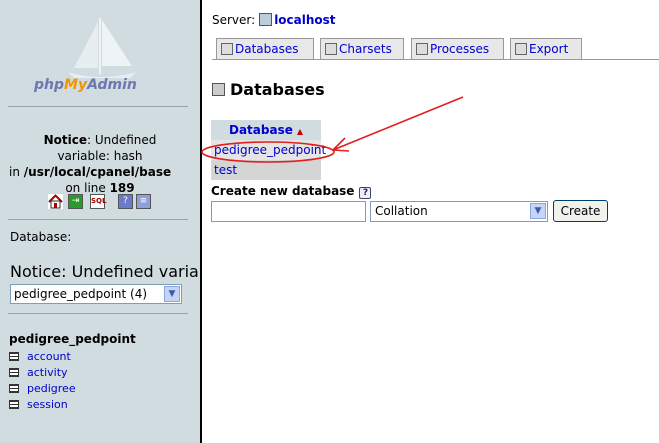 This screenshot has height=443, width=659. Describe the element at coordinates (97, 172) in the screenshot. I see `notice-path: /usr/local/cpanel/base` at that location.